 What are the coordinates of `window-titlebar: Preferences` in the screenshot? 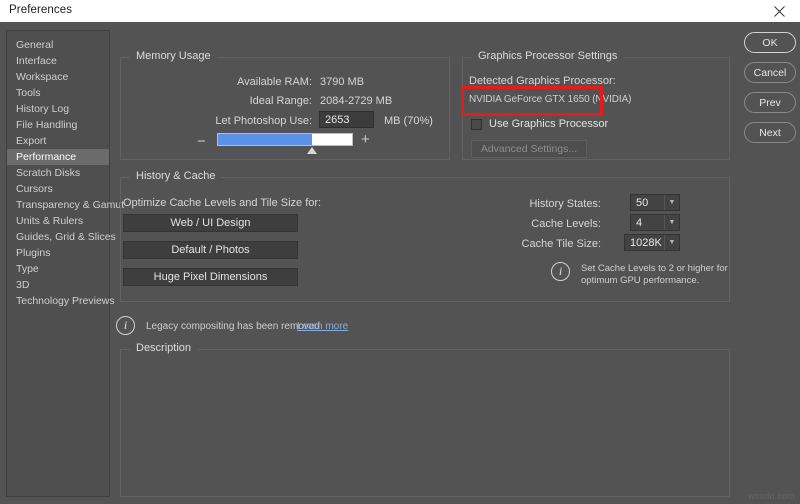 It's located at (400, 11).